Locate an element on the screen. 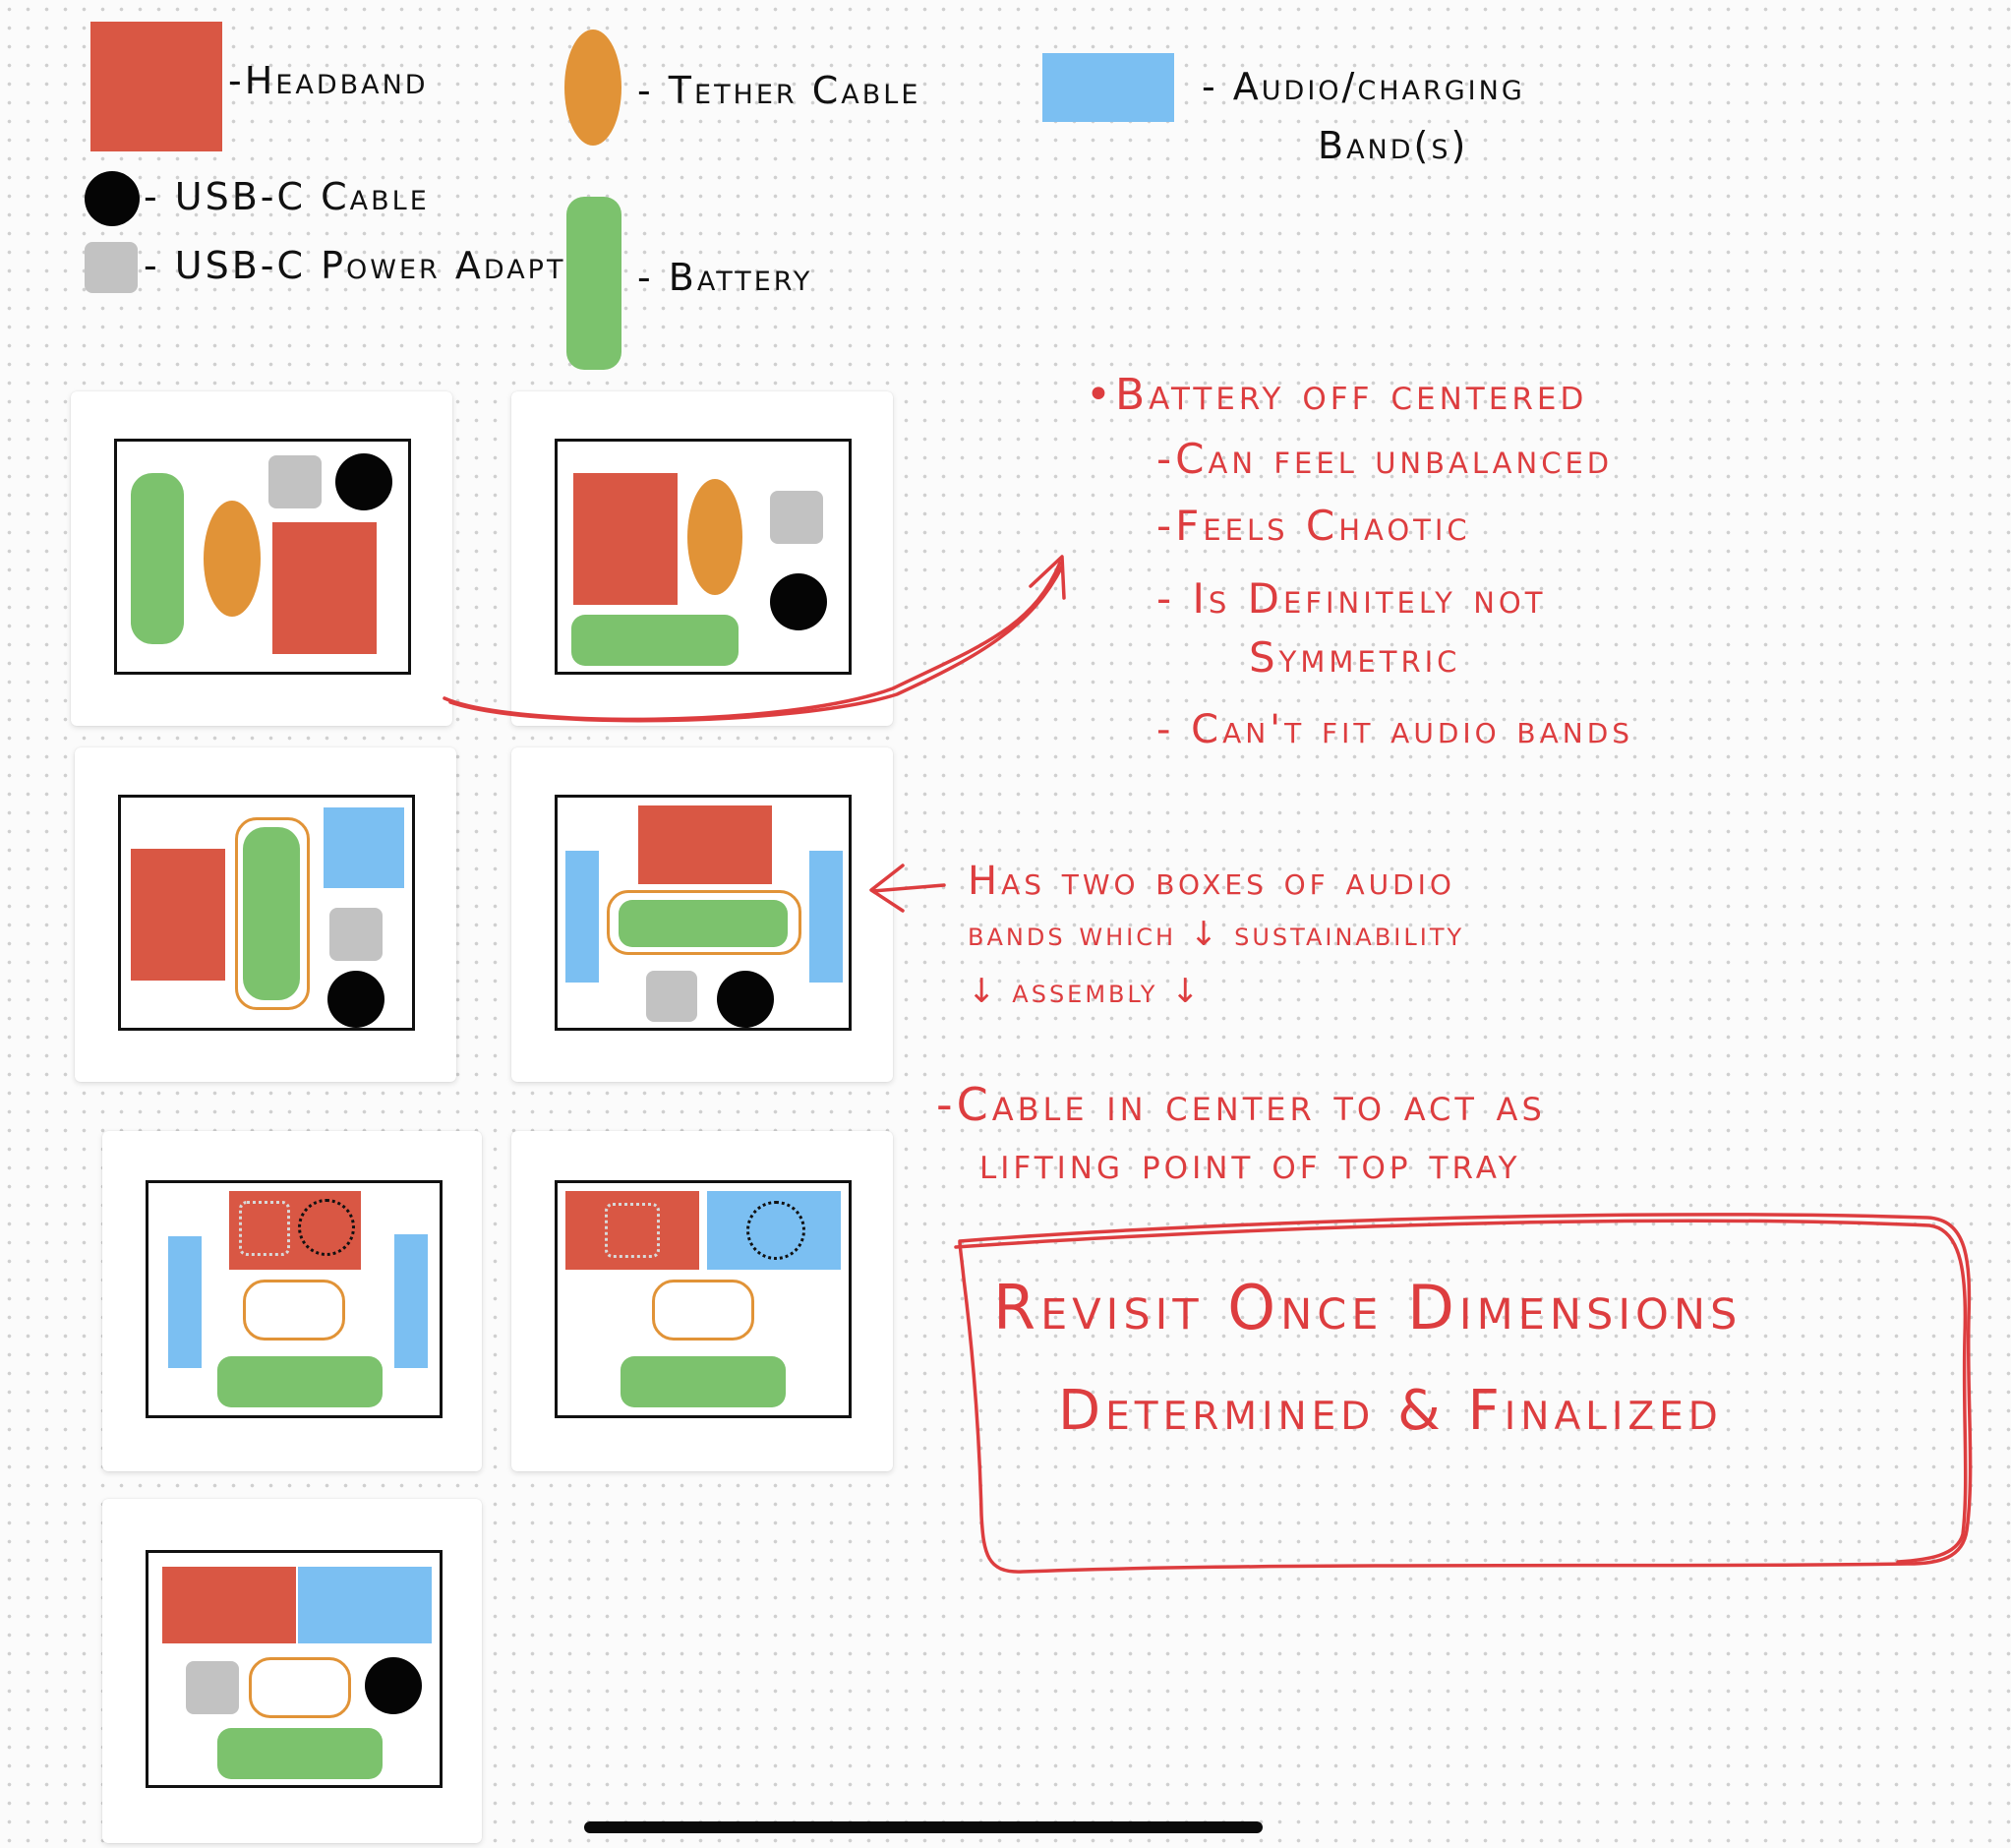 This screenshot has width=2011, height=1848. home-indicator-bar is located at coordinates (923, 1827).